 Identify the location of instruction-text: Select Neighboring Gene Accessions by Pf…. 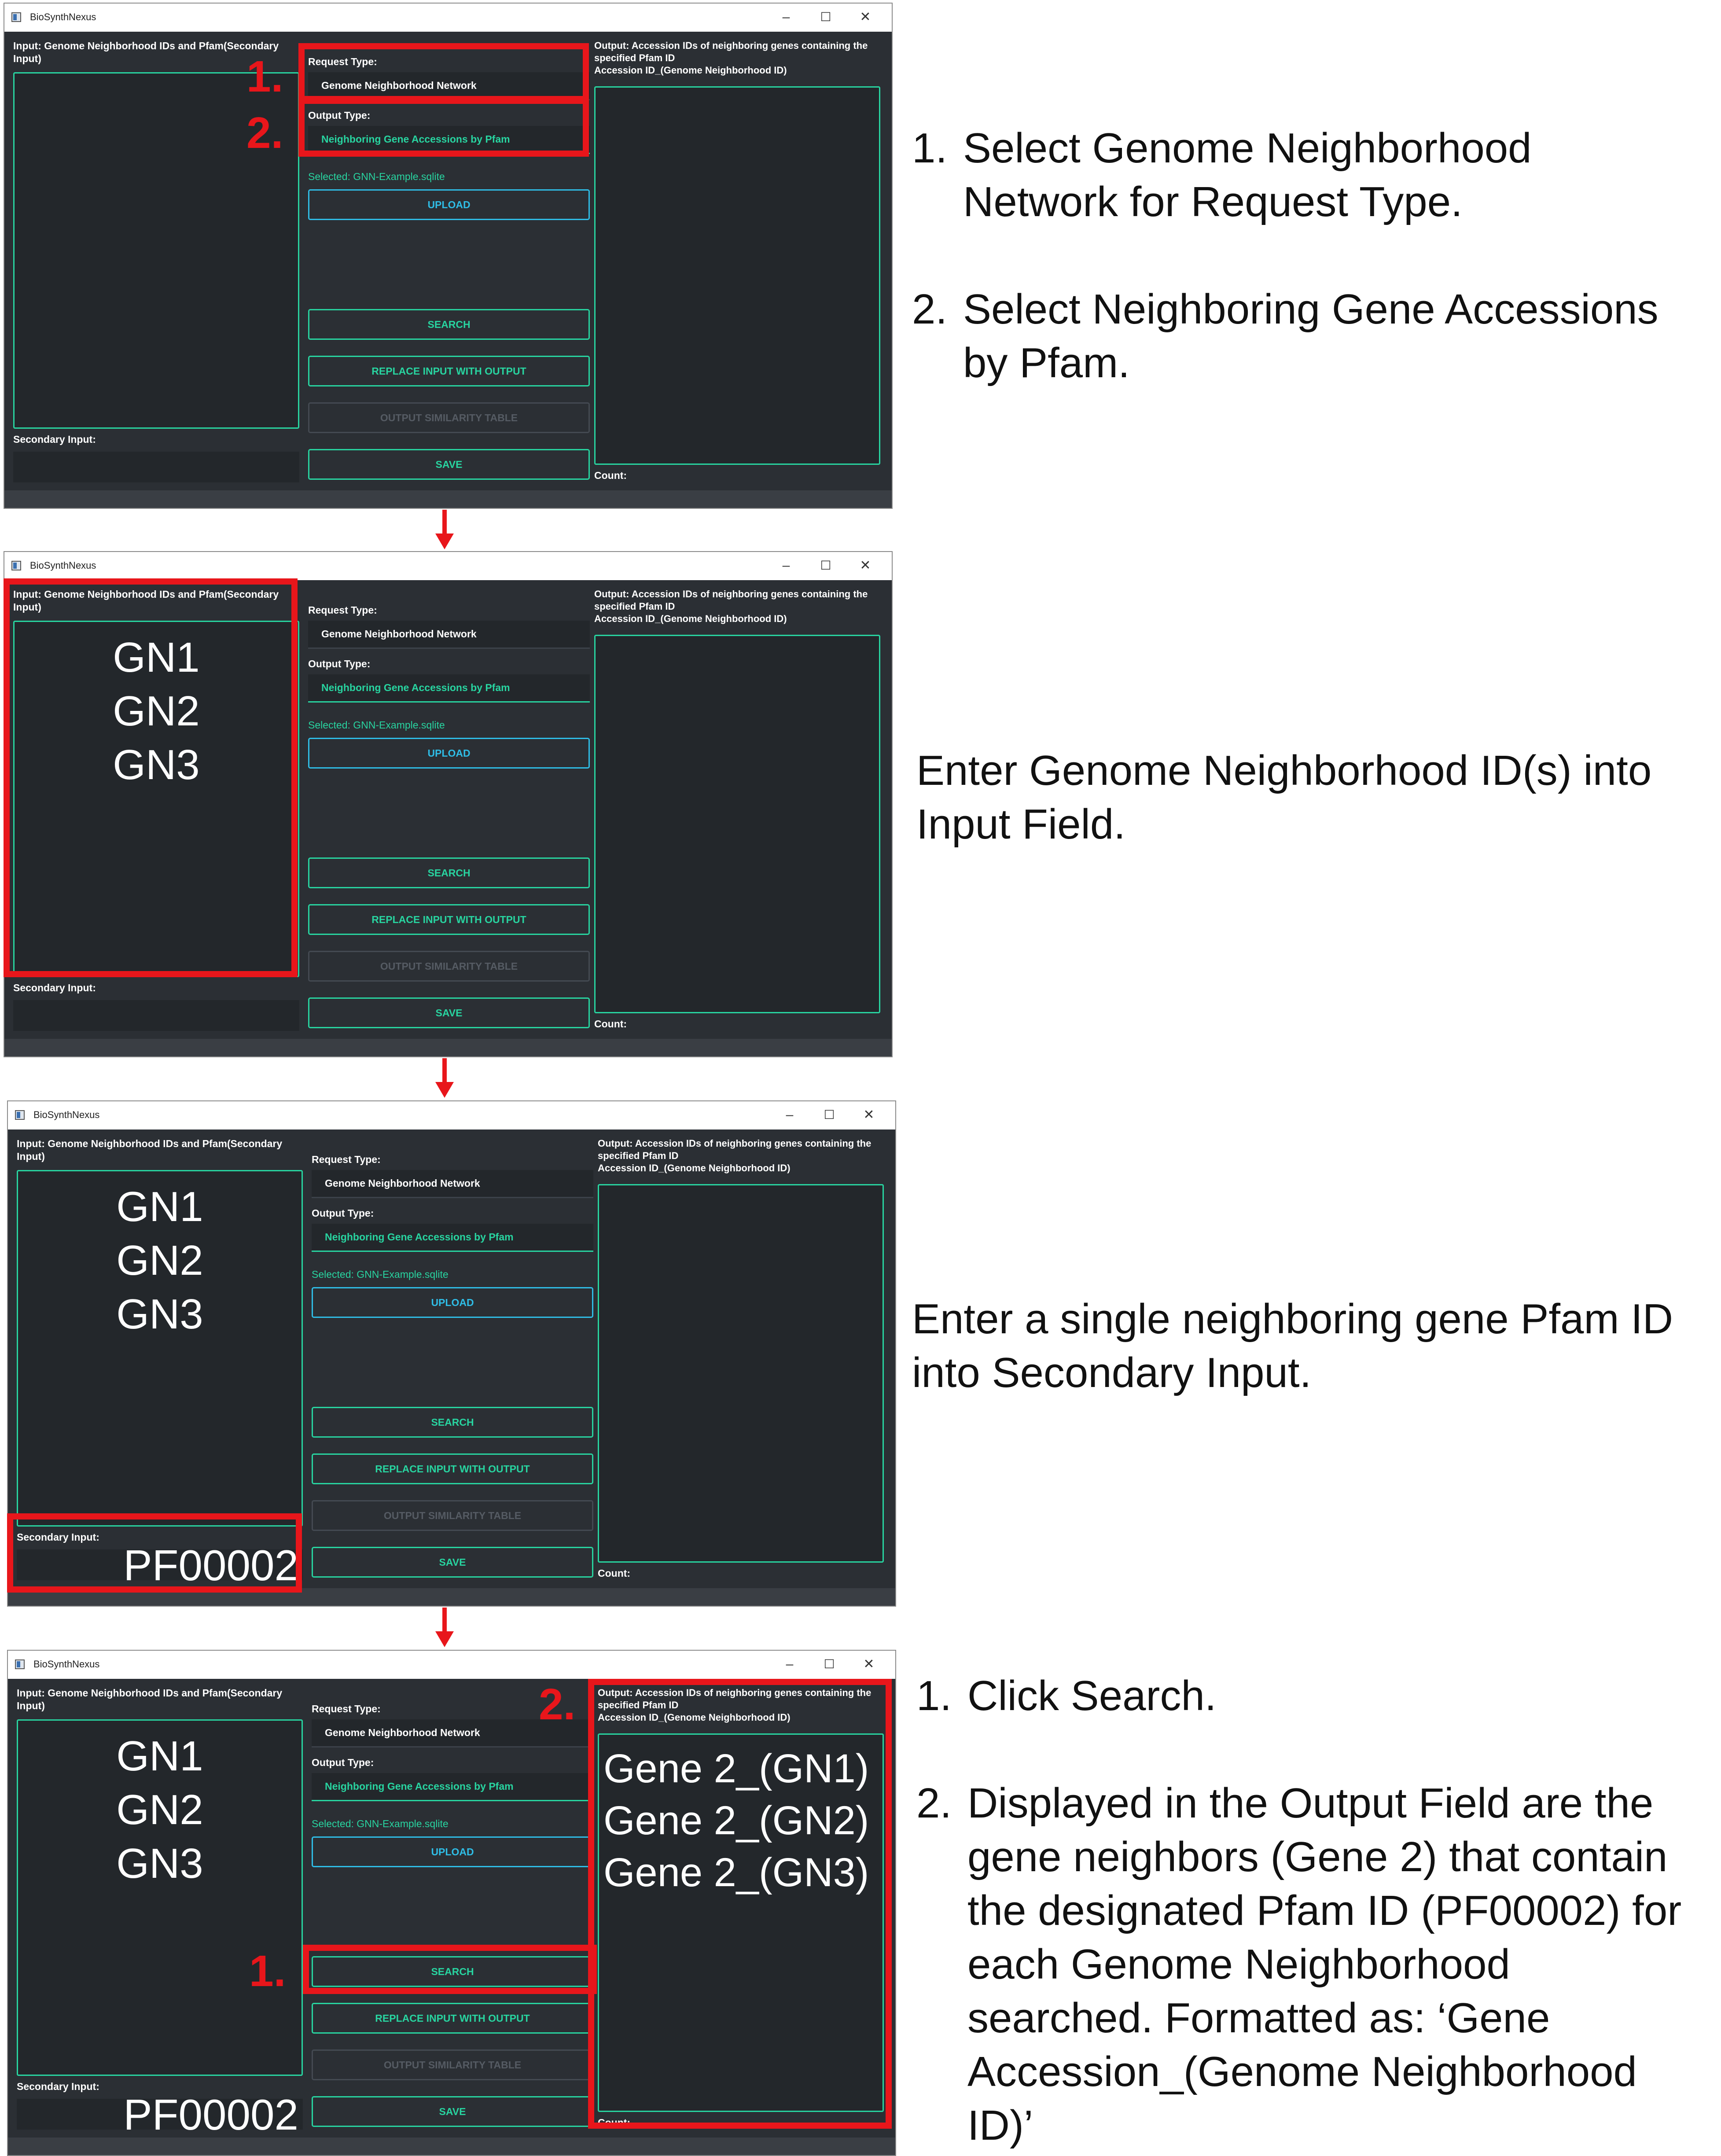
(1310, 336).